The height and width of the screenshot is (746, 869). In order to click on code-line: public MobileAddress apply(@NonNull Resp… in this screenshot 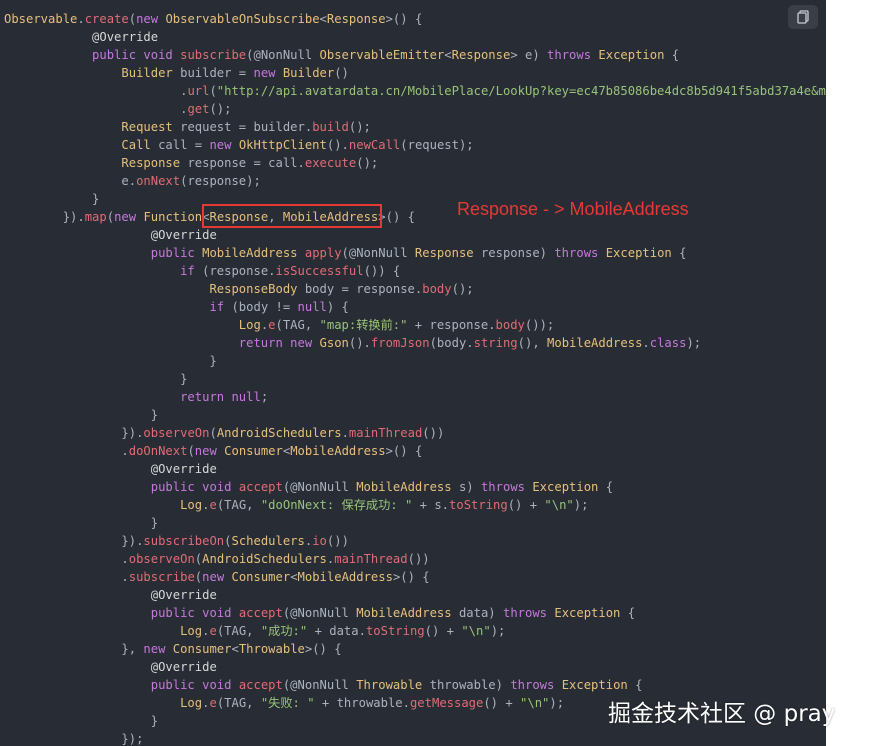, I will do `click(345, 253)`.